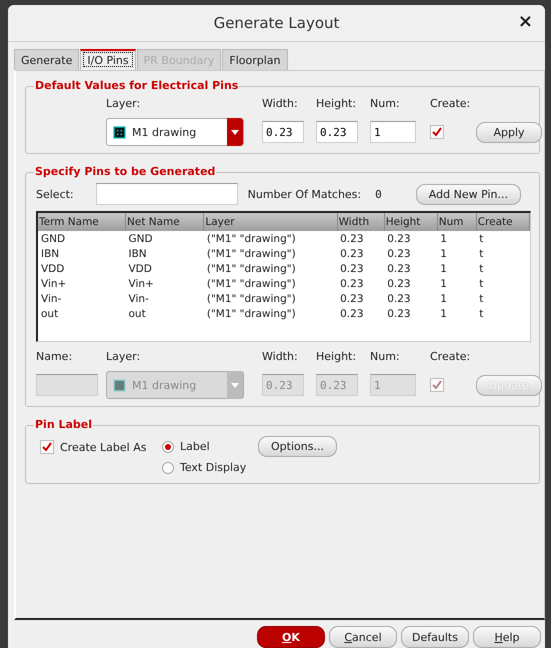 The image size is (551, 648). Describe the element at coordinates (378, 194) in the screenshot. I see `match-count: 0` at that location.